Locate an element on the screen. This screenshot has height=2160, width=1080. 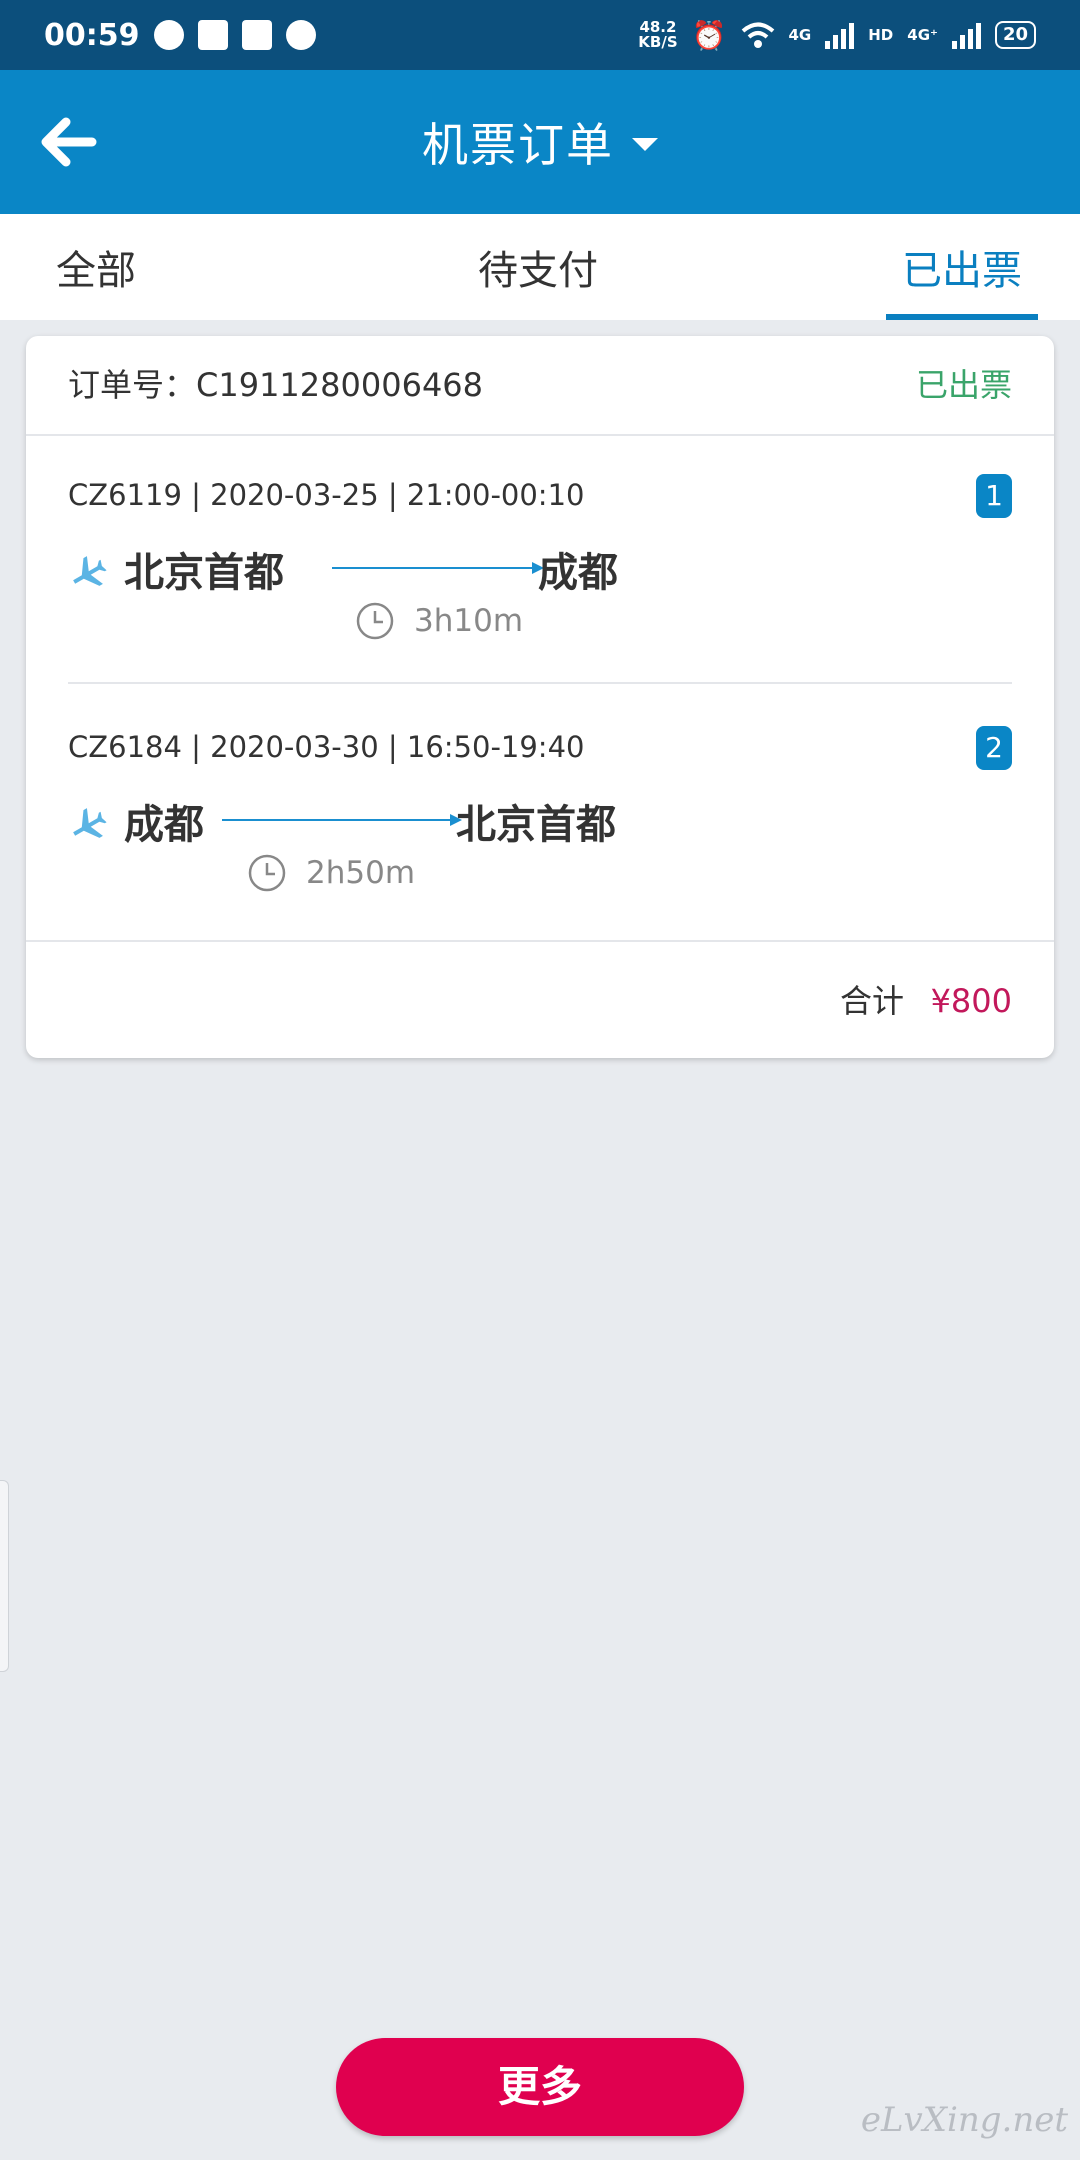
network-speed-unit: KB/S is located at coordinates (658, 42).